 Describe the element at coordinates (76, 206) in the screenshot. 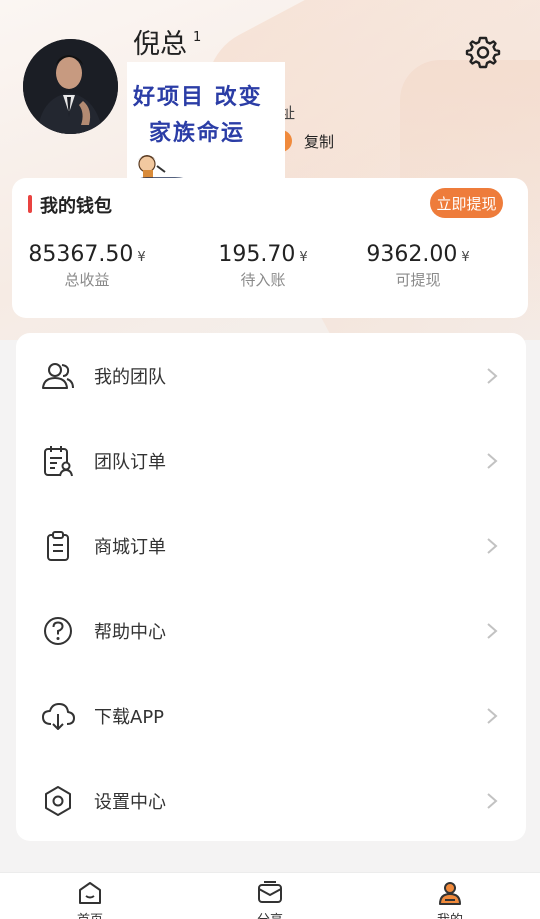

I see `wallet-title: 我的钱包` at that location.